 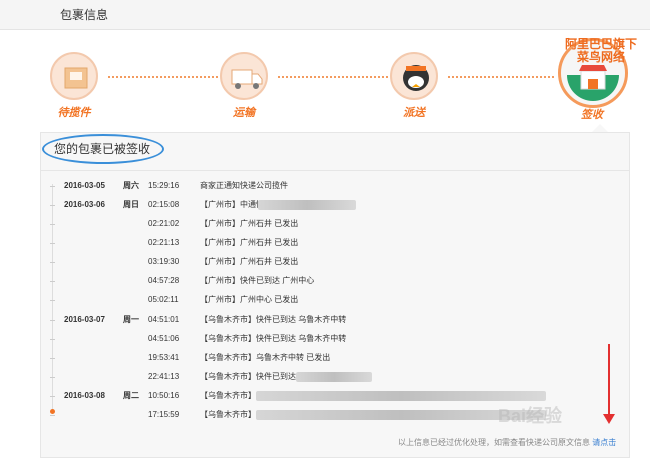 What do you see at coordinates (257, 280) in the screenshot?
I see `row-message: 【广州市】快件已到达 广州中心` at bounding box center [257, 280].